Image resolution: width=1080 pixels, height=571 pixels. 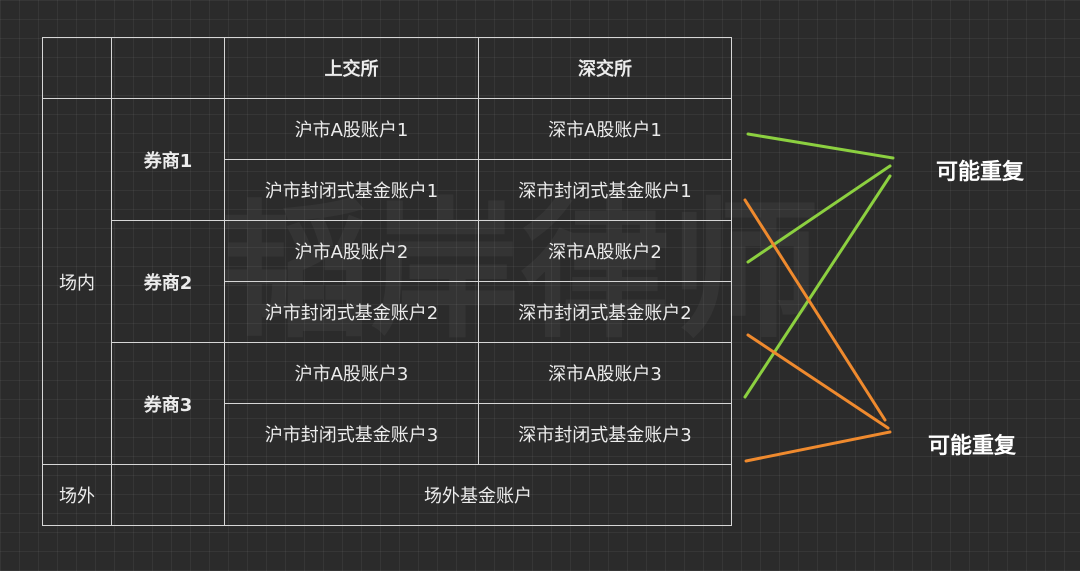 I want to click on duplicate-label-bottom: 可能重复, so click(x=972, y=446).